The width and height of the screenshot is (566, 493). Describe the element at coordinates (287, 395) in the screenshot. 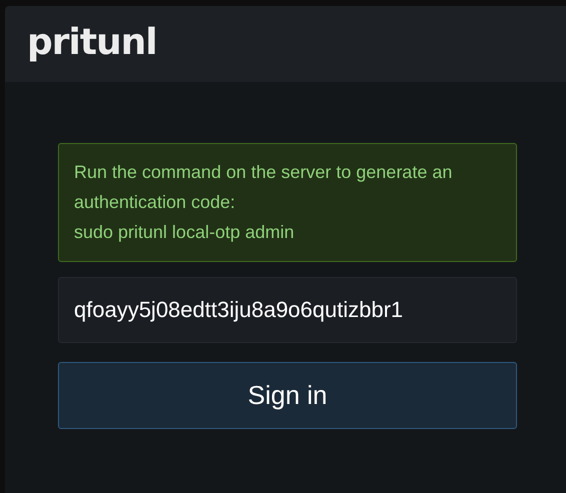

I see `sign-in-button: Sign in` at that location.